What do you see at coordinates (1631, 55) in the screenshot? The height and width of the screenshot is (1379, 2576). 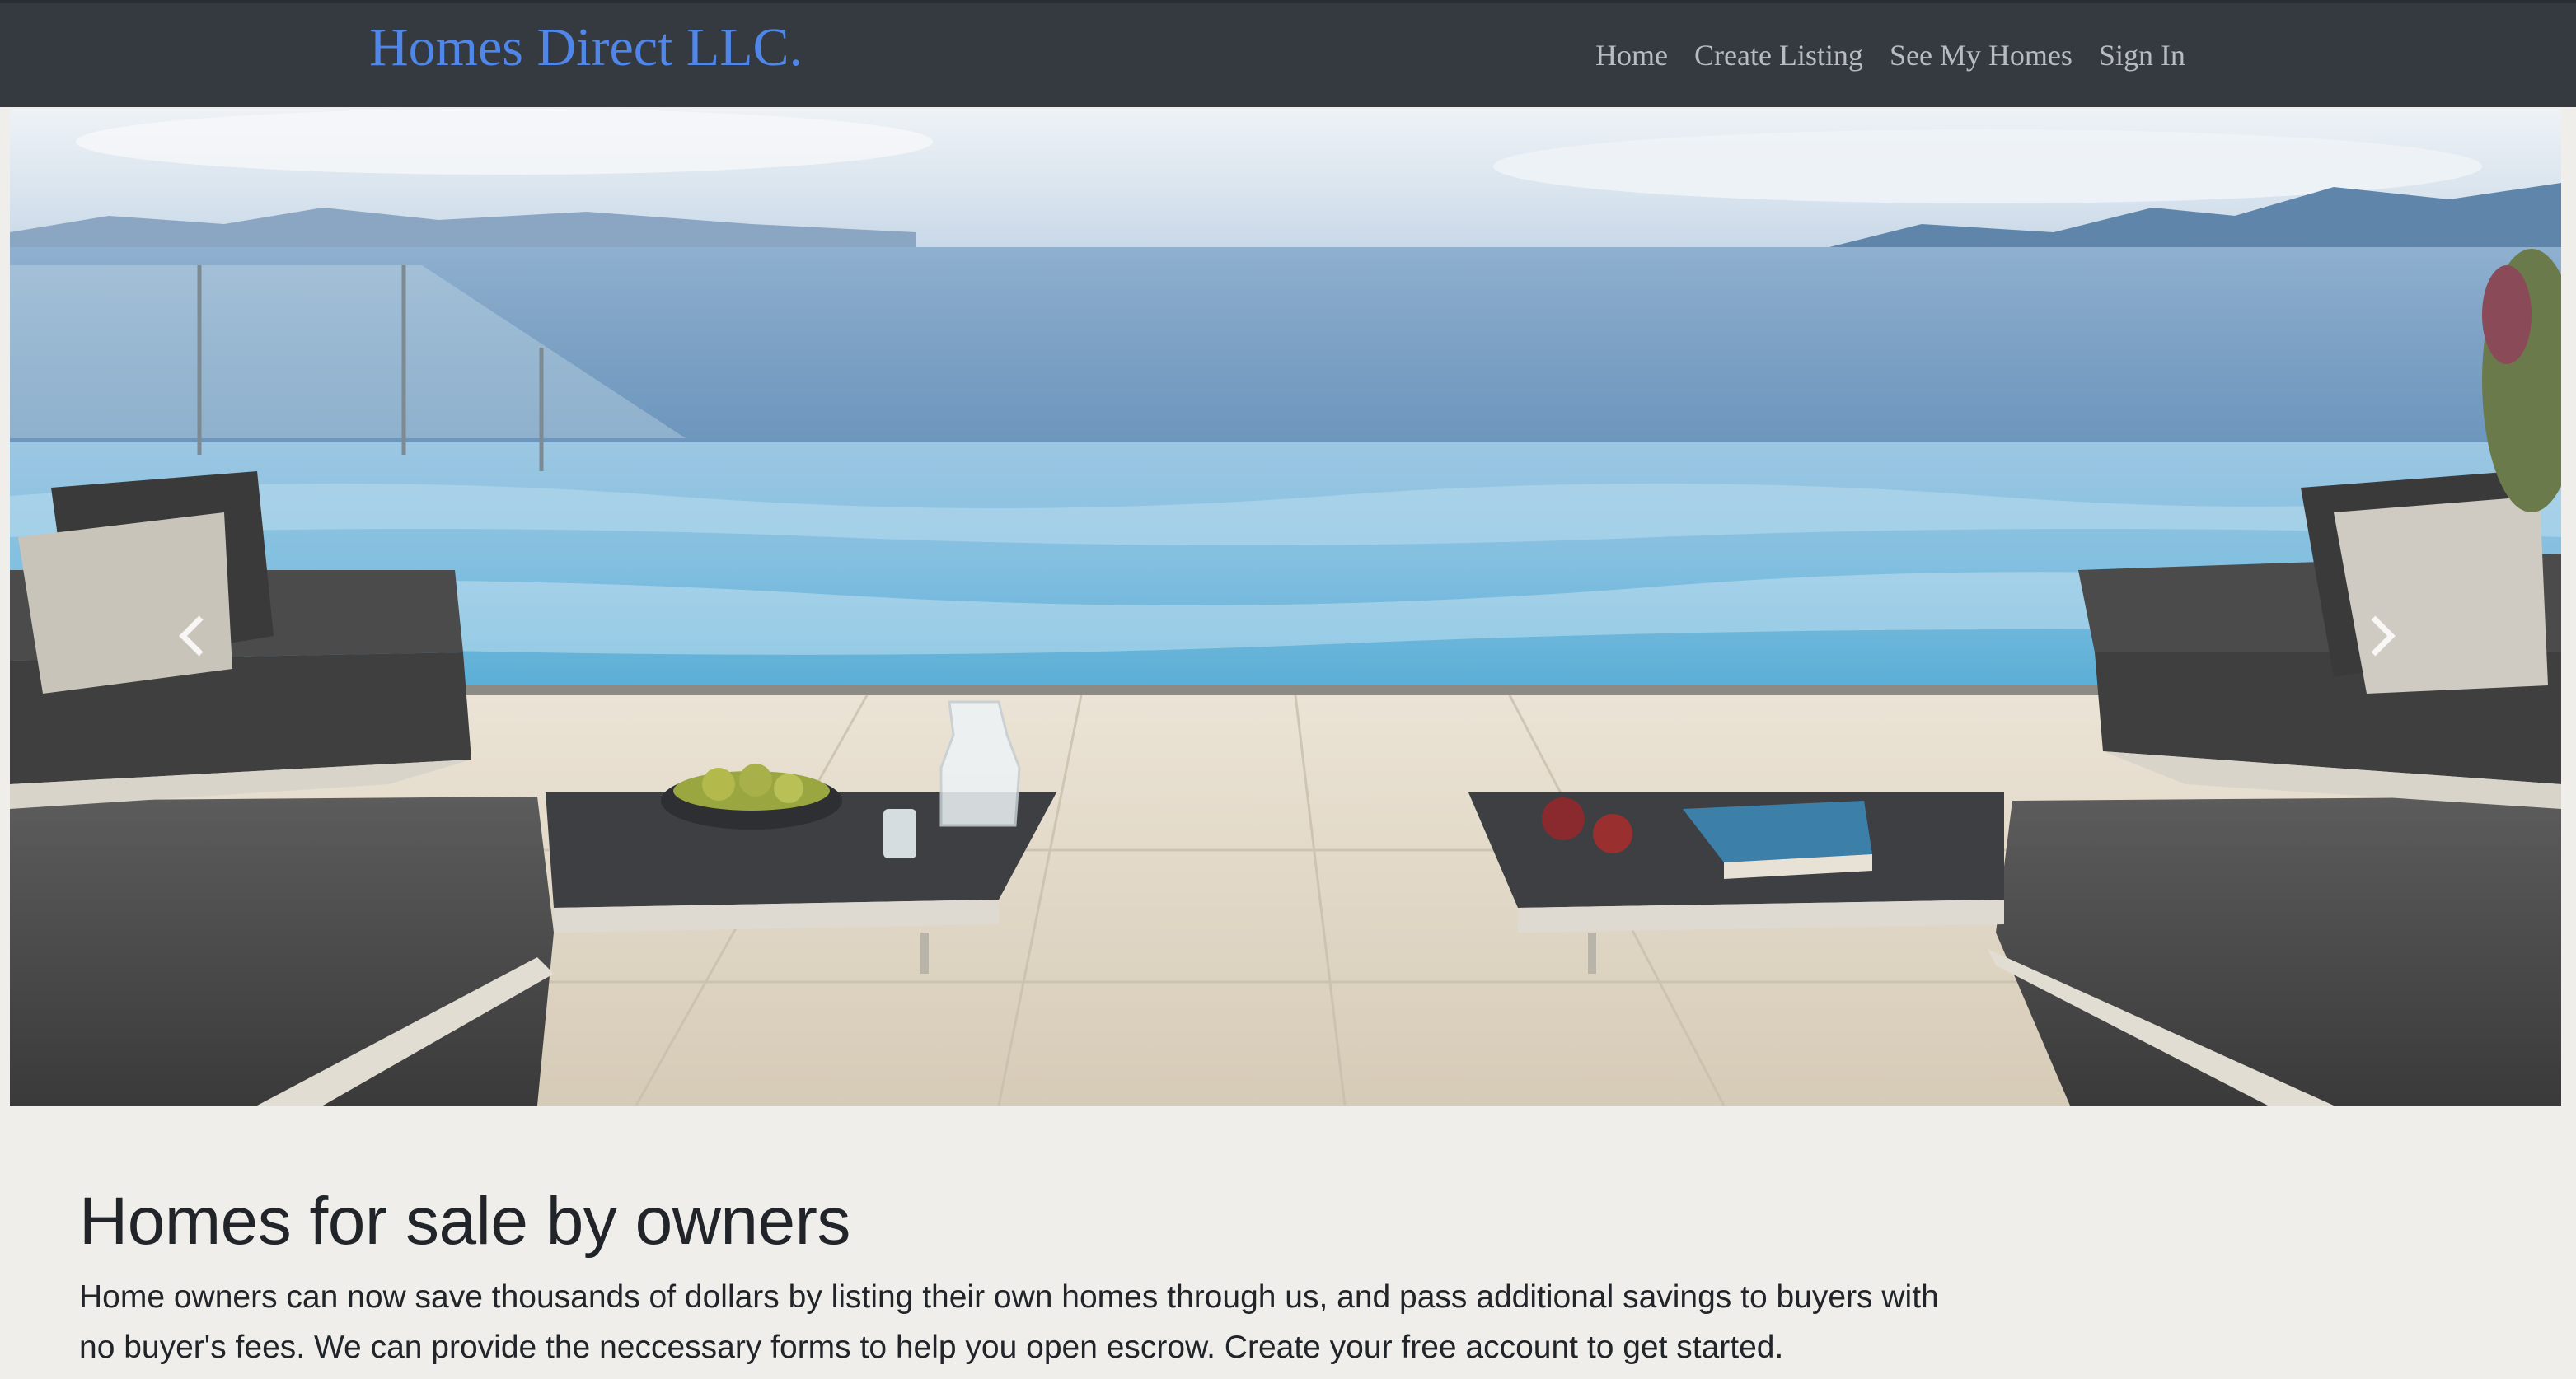 I see `nav-home-link: Home` at bounding box center [1631, 55].